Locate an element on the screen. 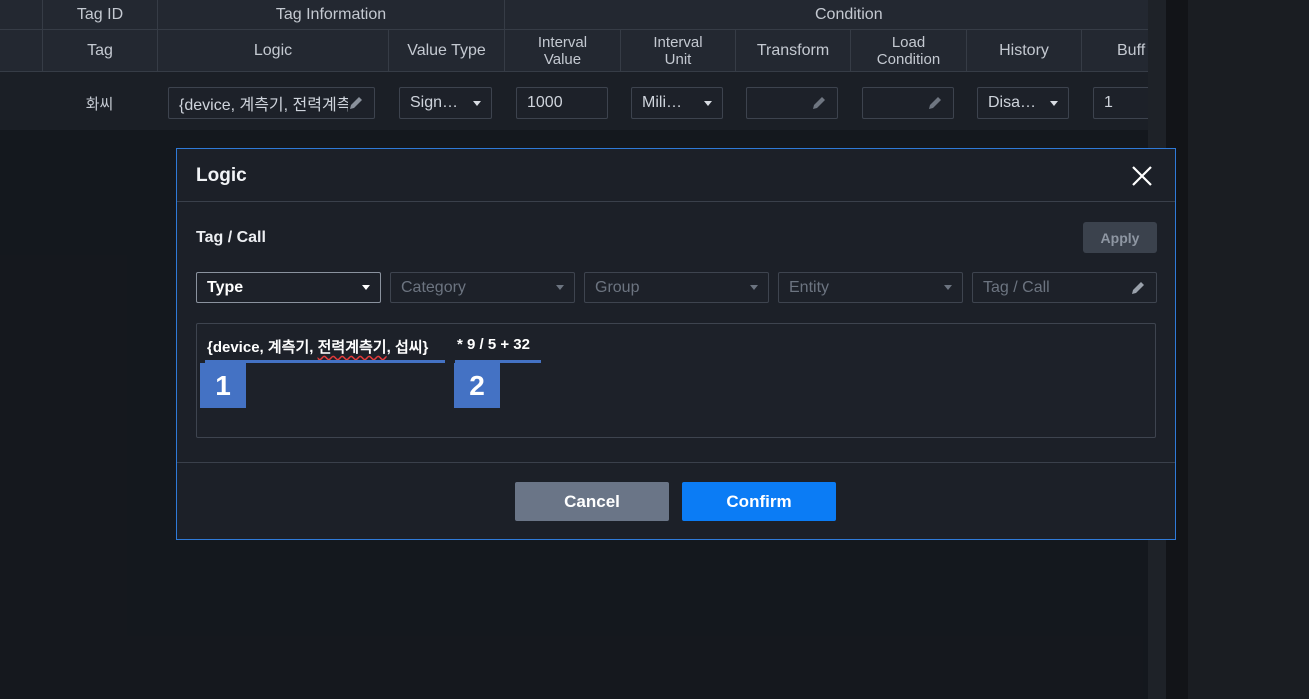  expression-tag-reference: {device, 계측기, 전력계측기, 섭씨} is located at coordinates (317, 346).